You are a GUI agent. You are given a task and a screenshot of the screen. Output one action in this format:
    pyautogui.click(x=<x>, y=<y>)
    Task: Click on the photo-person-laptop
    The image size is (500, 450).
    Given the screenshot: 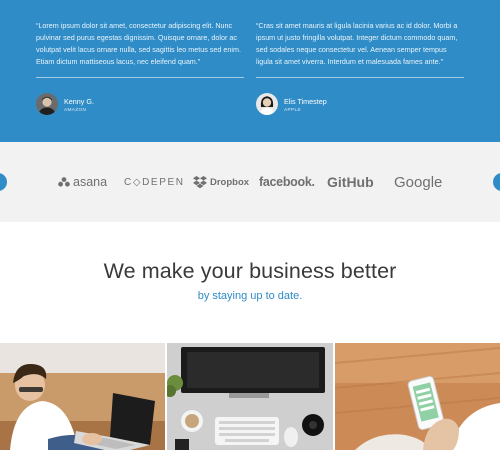 What is the action you would take?
    pyautogui.click(x=82, y=396)
    